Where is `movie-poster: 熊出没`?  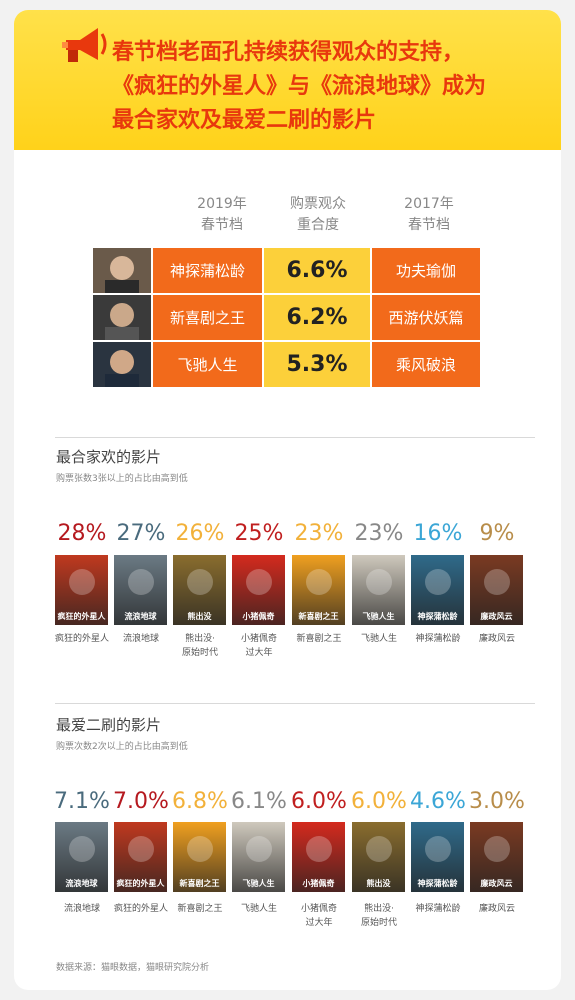 movie-poster: 熊出没 is located at coordinates (378, 857).